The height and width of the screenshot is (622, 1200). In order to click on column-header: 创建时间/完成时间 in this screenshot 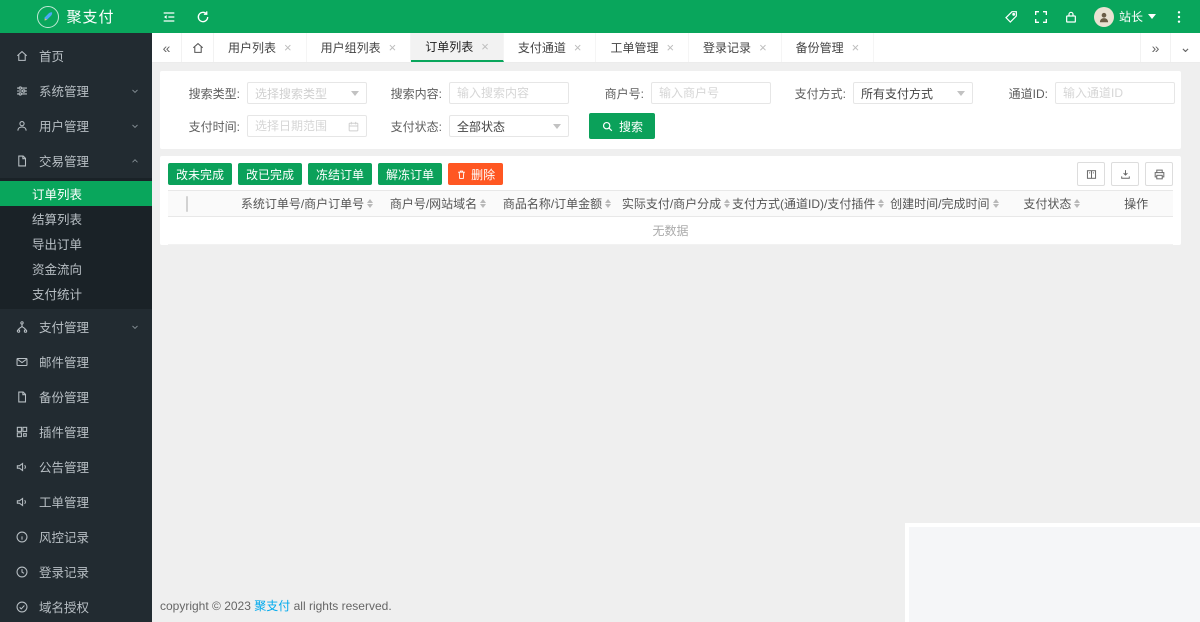, I will do `click(940, 204)`.